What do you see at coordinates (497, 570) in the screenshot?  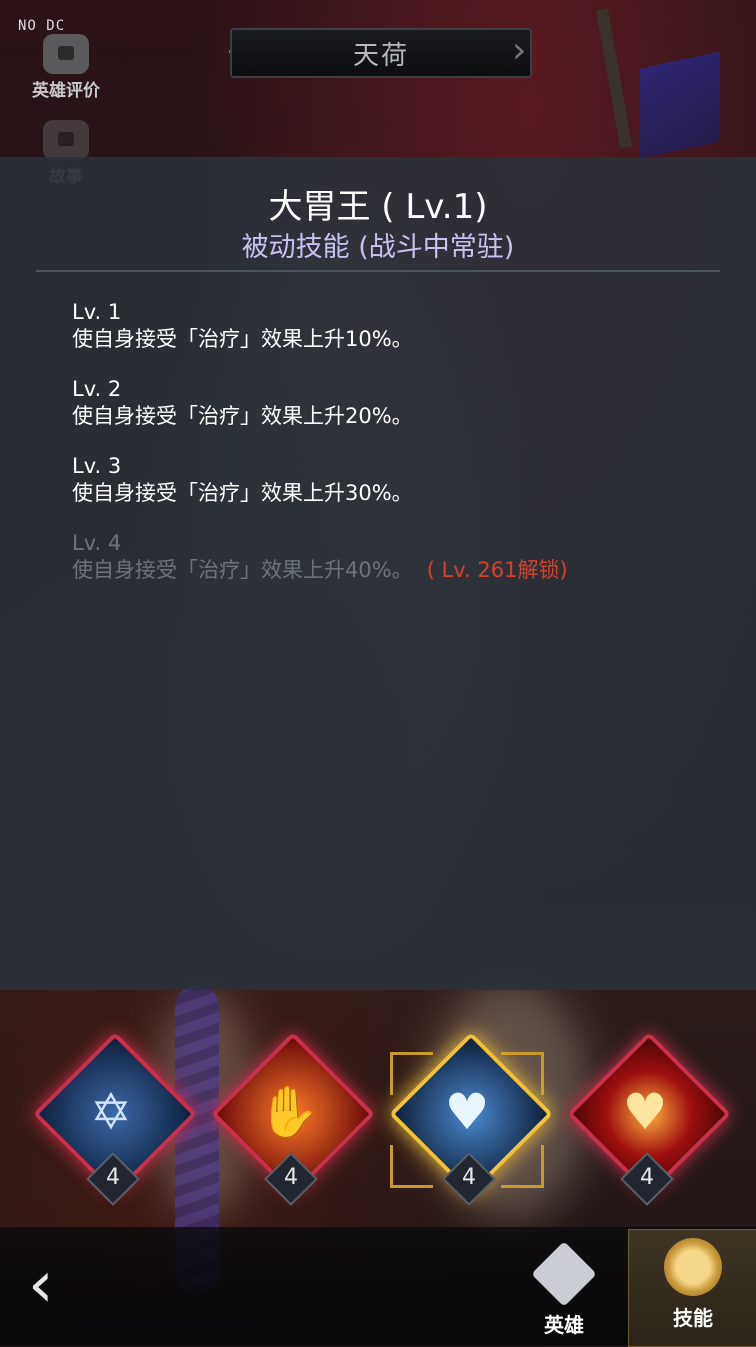 I see `unlock-requirement: ( Lv. 261解锁)` at bounding box center [497, 570].